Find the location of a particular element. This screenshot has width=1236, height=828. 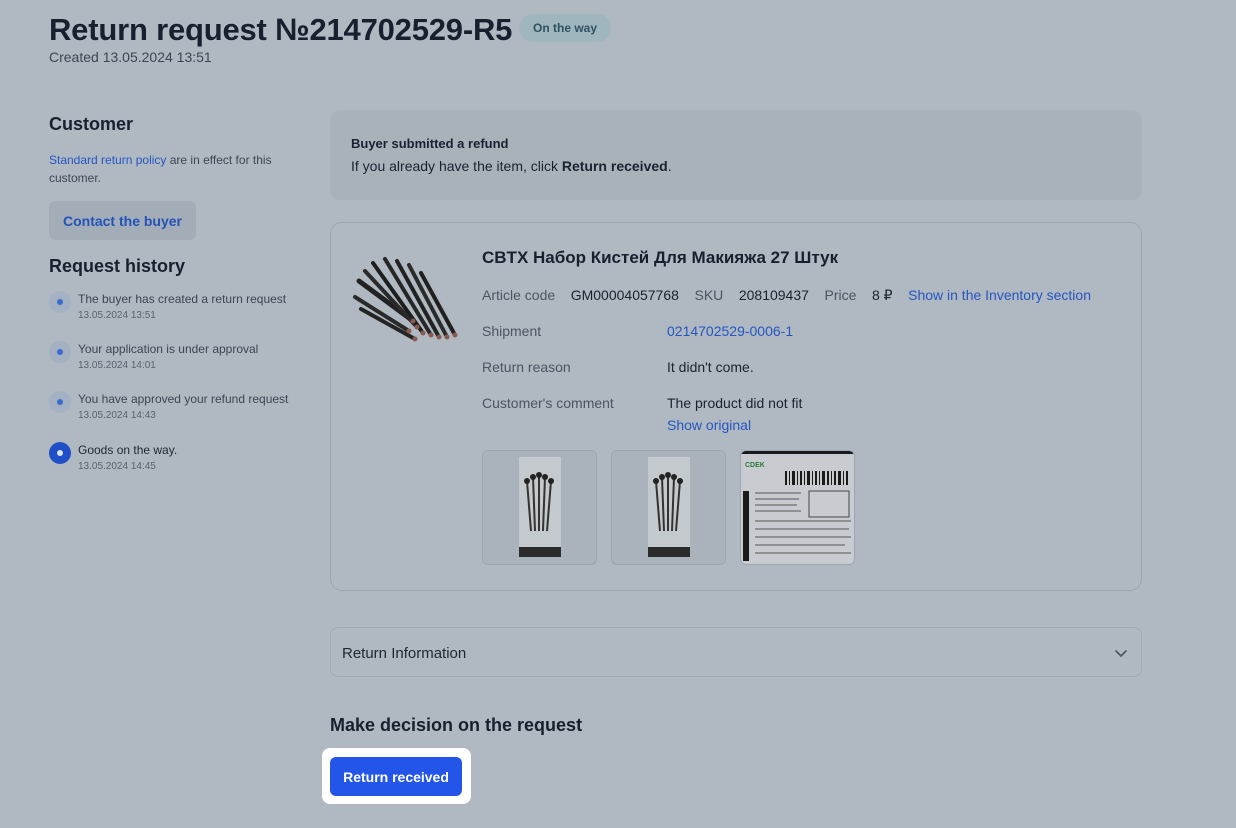

history-date: 13.05.2024 13:51 is located at coordinates (117, 315).